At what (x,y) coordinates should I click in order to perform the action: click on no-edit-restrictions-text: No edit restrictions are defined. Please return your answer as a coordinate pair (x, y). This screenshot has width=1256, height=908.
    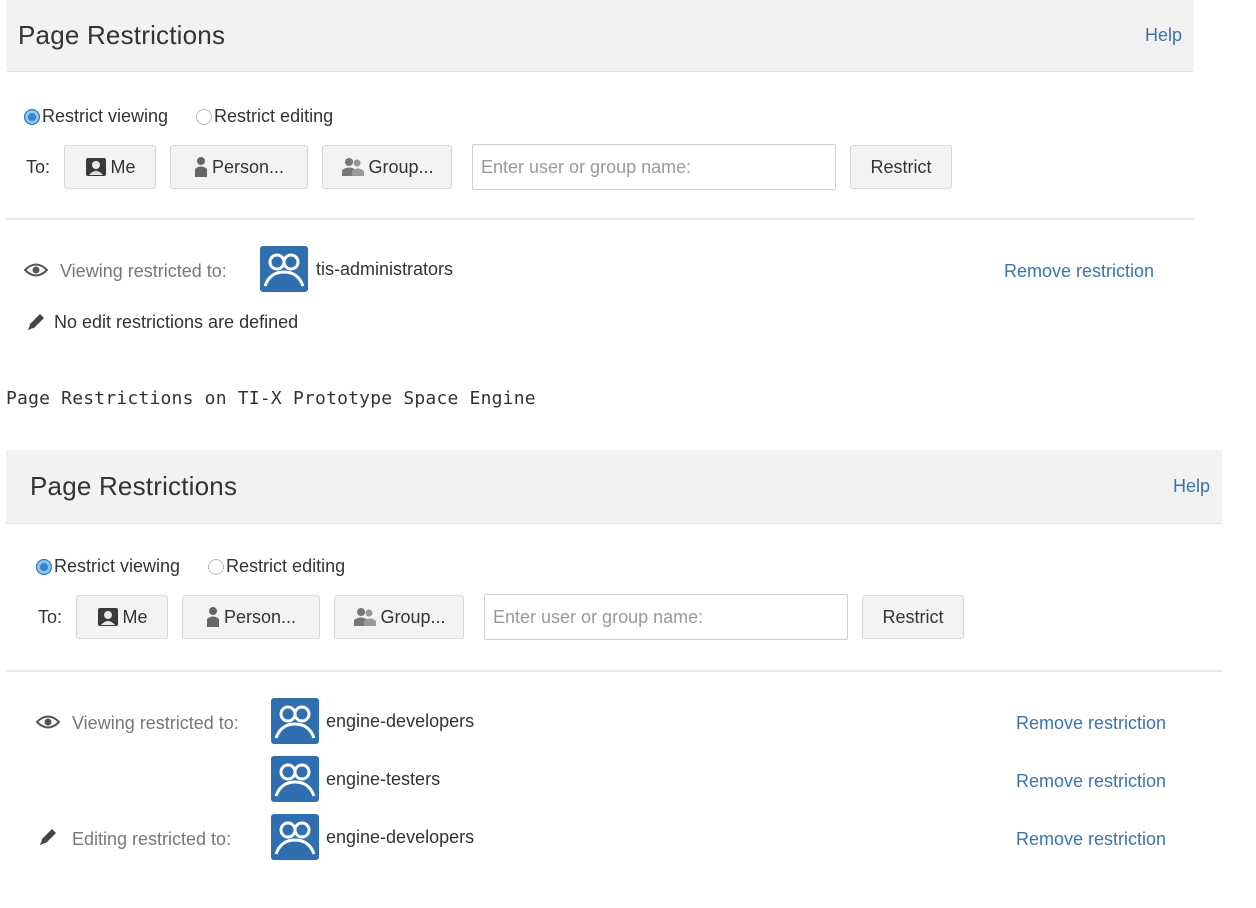
    Looking at the image, I should click on (176, 322).